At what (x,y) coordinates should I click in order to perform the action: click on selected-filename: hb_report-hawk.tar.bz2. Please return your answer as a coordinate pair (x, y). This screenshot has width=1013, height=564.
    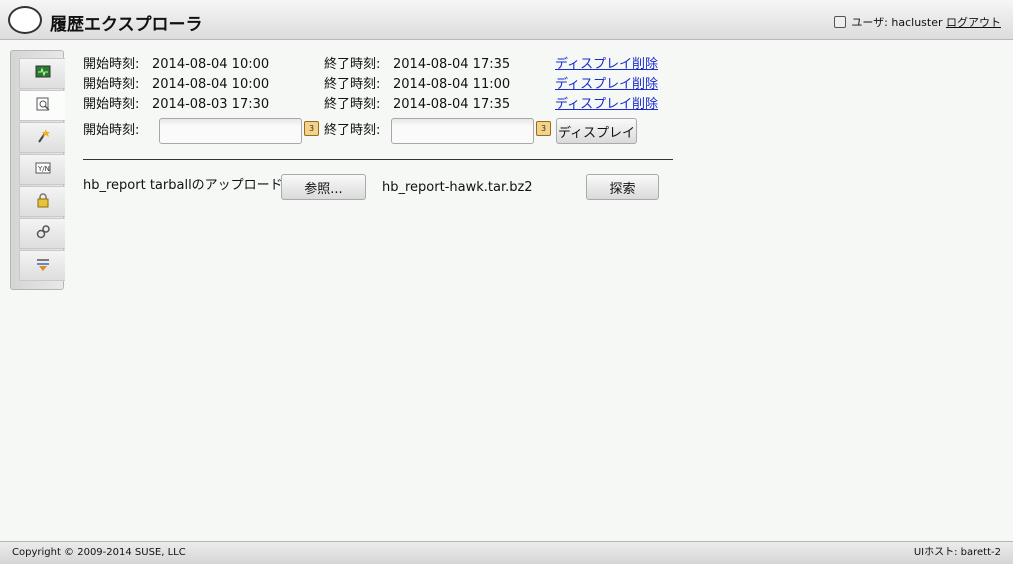
    Looking at the image, I should click on (457, 187).